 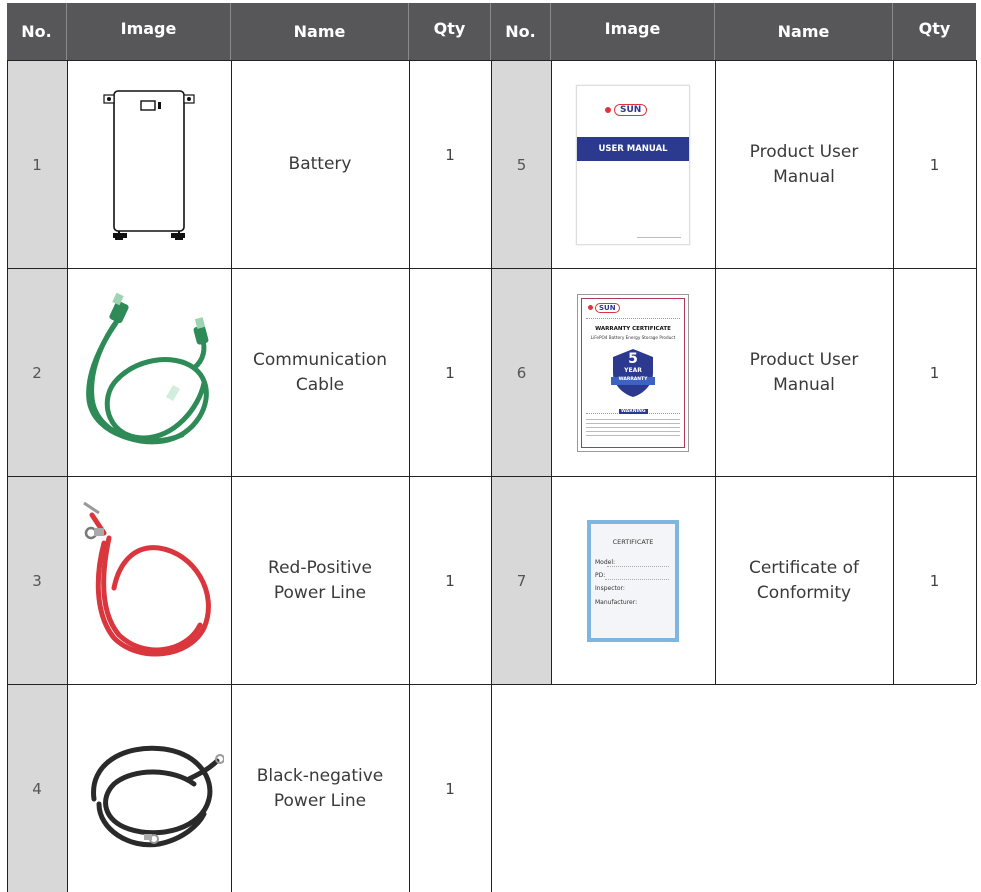 What do you see at coordinates (659, 237) in the screenshot?
I see `manual-footer-line` at bounding box center [659, 237].